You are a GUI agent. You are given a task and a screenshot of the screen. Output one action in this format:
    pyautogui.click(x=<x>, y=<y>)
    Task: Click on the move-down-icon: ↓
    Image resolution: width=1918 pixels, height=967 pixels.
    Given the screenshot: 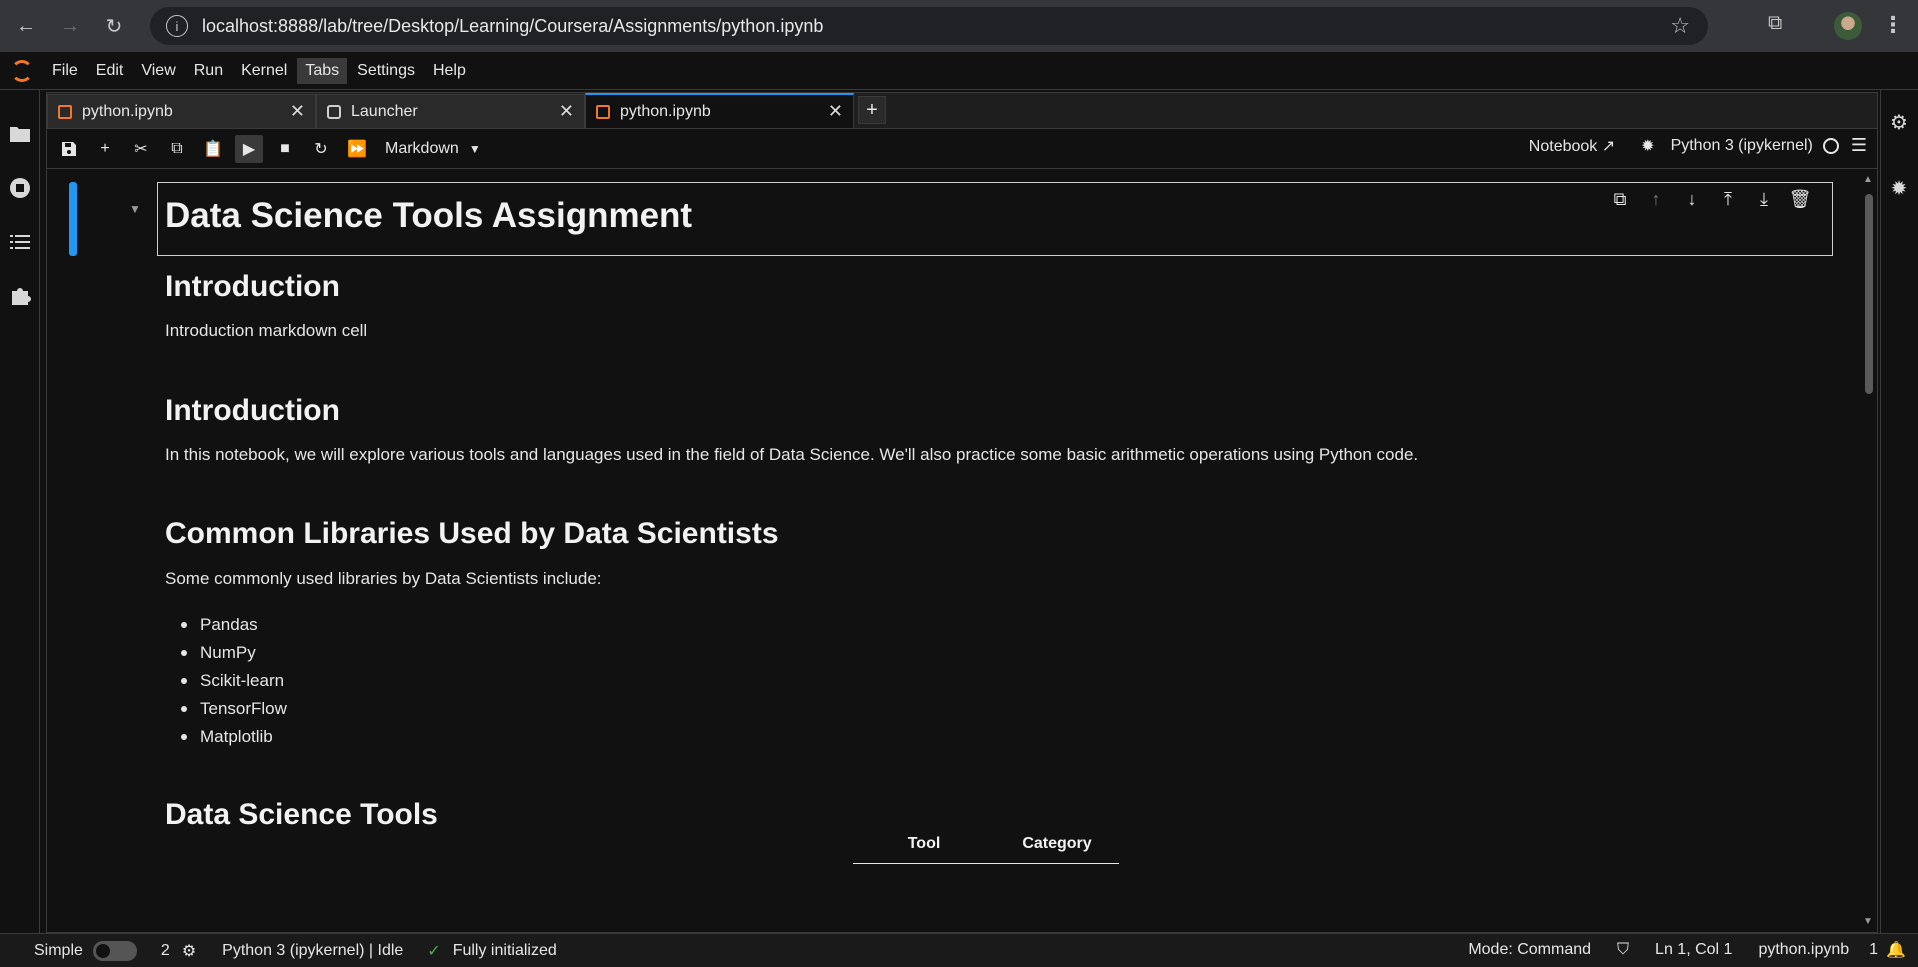 What is the action you would take?
    pyautogui.click(x=1692, y=199)
    